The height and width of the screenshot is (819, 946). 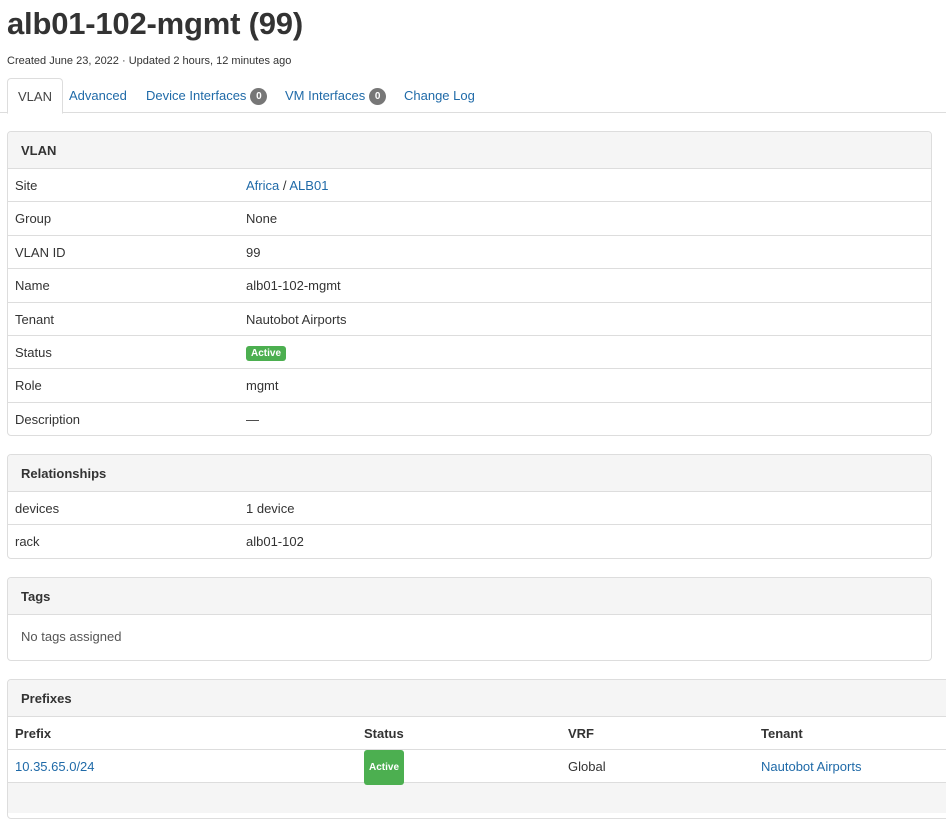 What do you see at coordinates (37, 508) in the screenshot?
I see `relationship-key: devices` at bounding box center [37, 508].